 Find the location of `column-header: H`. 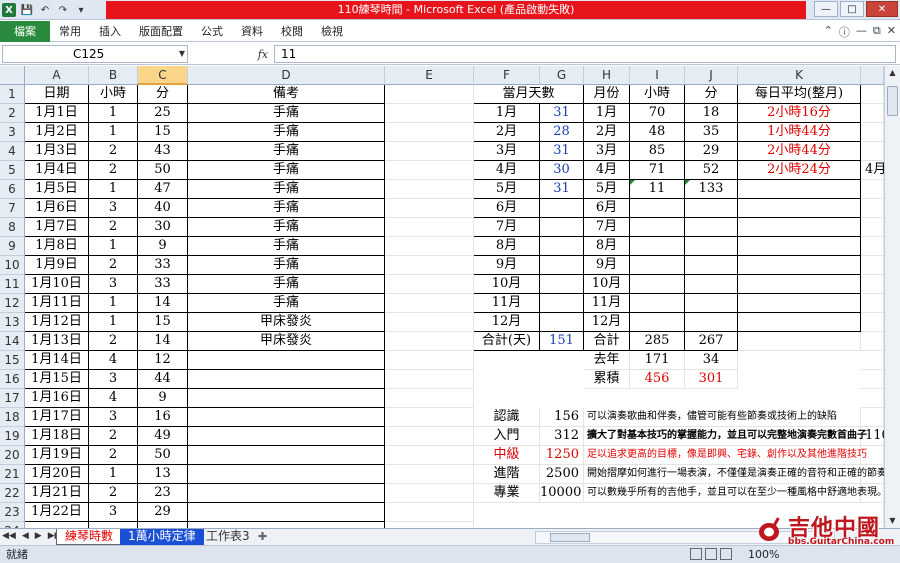

column-header: H is located at coordinates (607, 75).